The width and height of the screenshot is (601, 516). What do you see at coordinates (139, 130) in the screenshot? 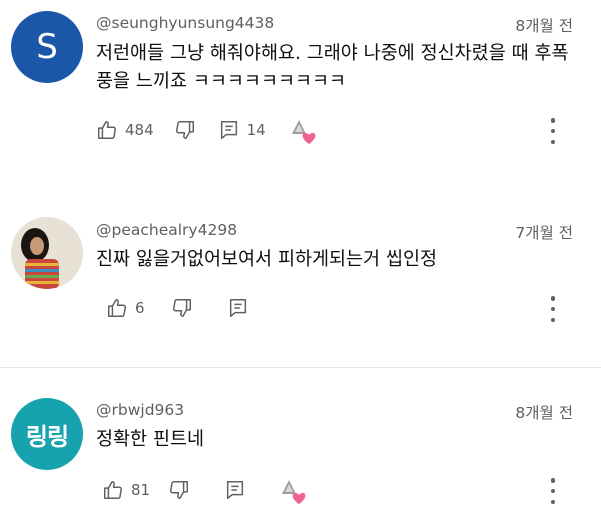
I see `like-count: 484` at bounding box center [139, 130].